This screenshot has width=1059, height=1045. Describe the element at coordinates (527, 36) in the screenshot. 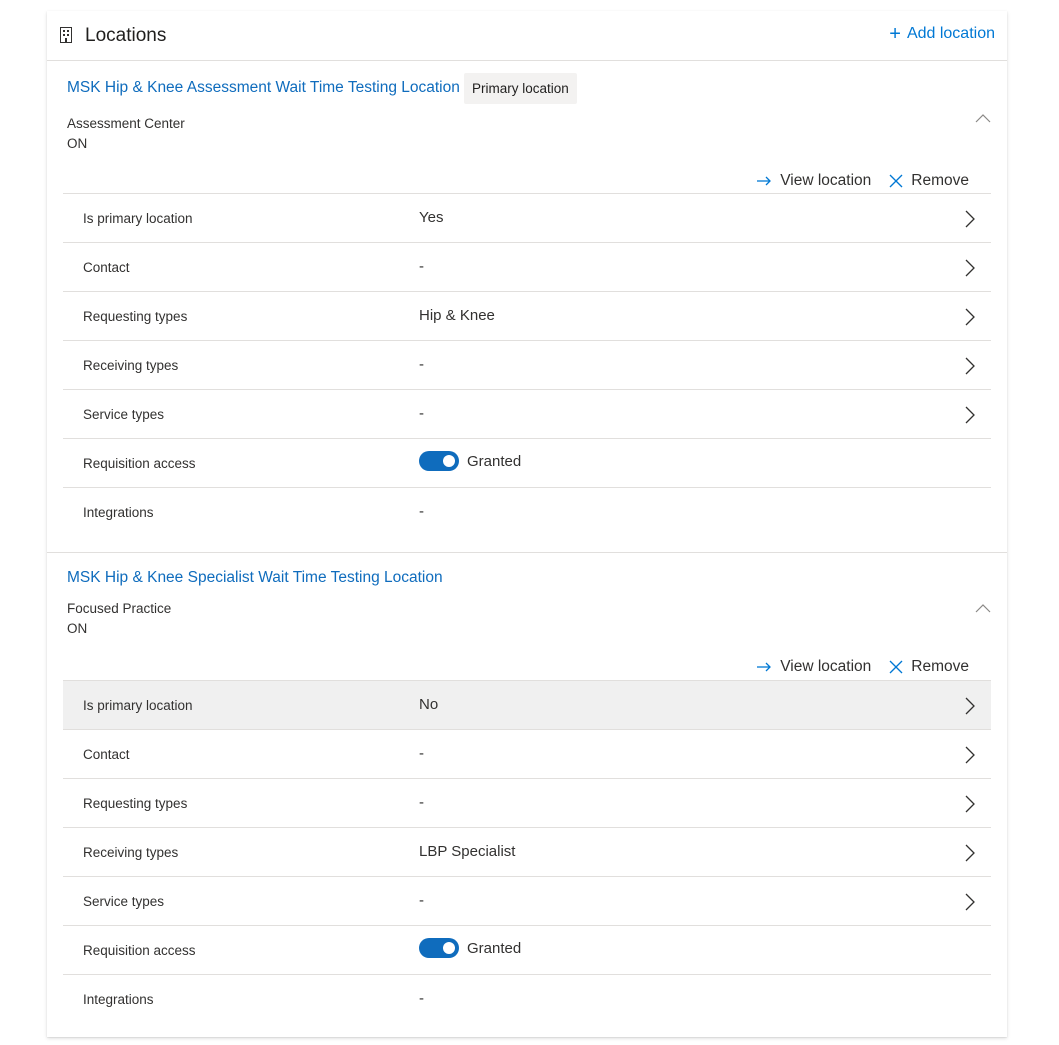

I see `card-header: Locations + Add location` at that location.